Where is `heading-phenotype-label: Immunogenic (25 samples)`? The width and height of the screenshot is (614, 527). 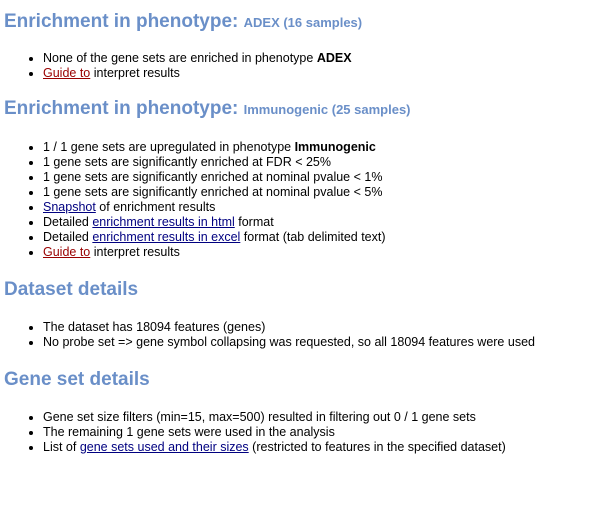
heading-phenotype-label: Immunogenic (25 samples) is located at coordinates (327, 109).